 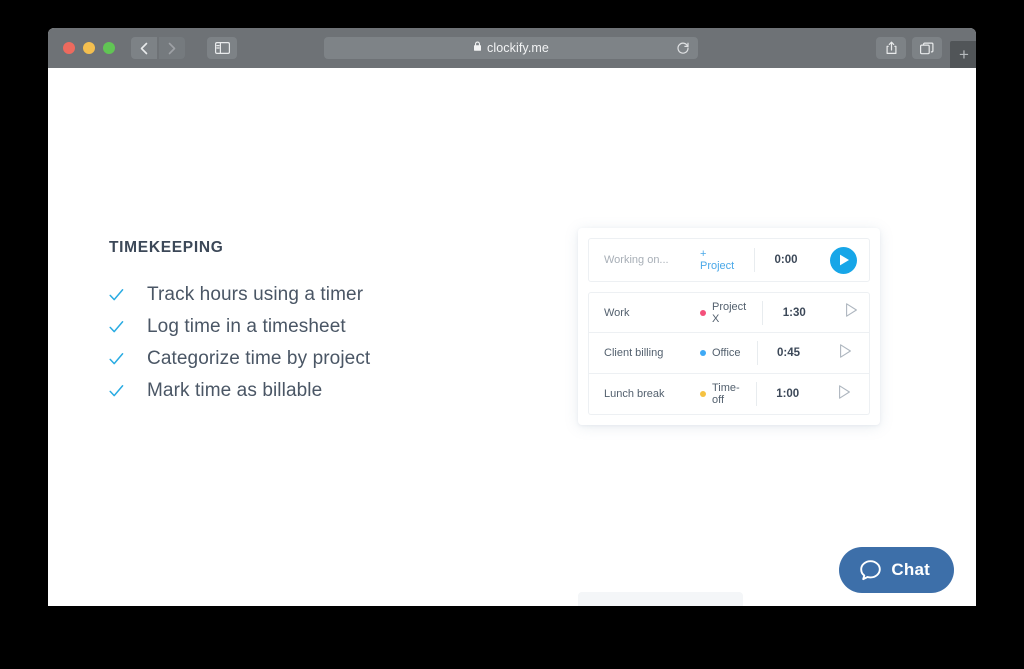 I want to click on chat-bubble-icon, so click(x=870, y=570).